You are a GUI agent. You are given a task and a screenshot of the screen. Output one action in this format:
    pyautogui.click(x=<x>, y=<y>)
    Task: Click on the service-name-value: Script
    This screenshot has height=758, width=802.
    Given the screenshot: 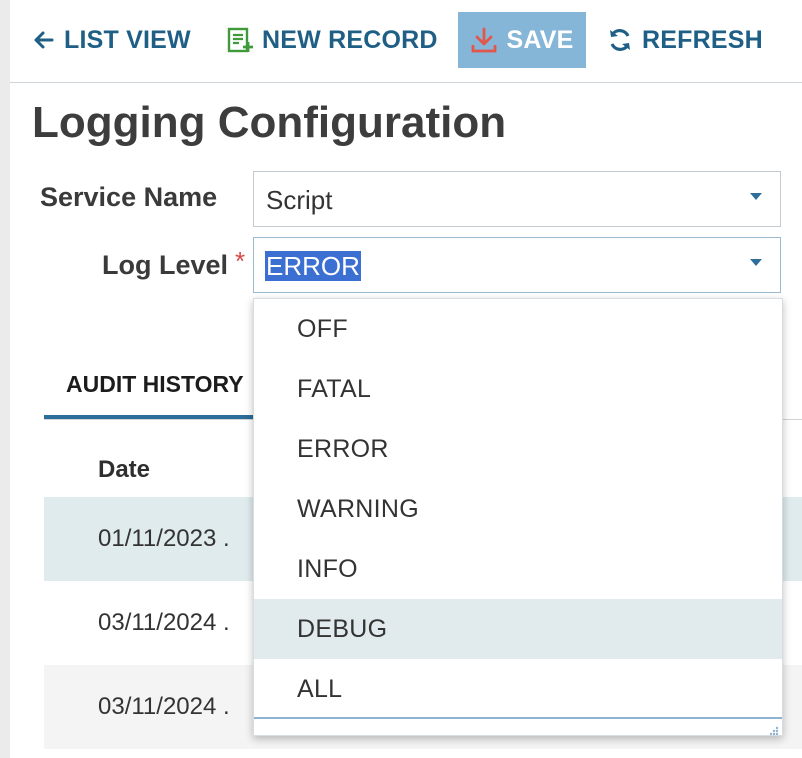 What is the action you would take?
    pyautogui.click(x=299, y=200)
    